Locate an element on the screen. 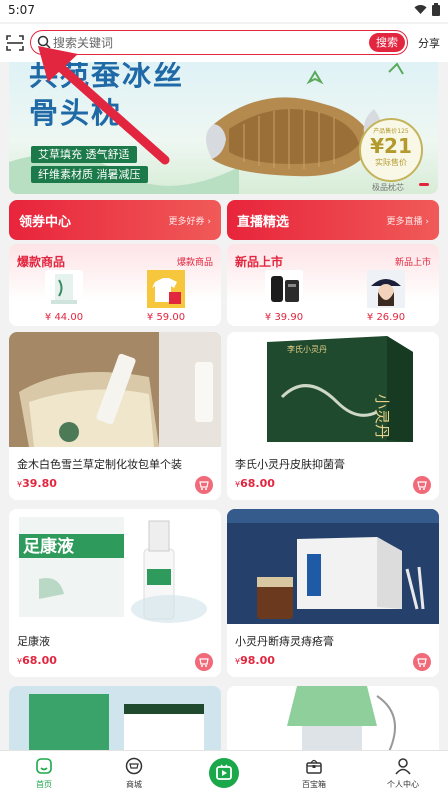  product-price-value-2: 68.00 is located at coordinates (257, 483).